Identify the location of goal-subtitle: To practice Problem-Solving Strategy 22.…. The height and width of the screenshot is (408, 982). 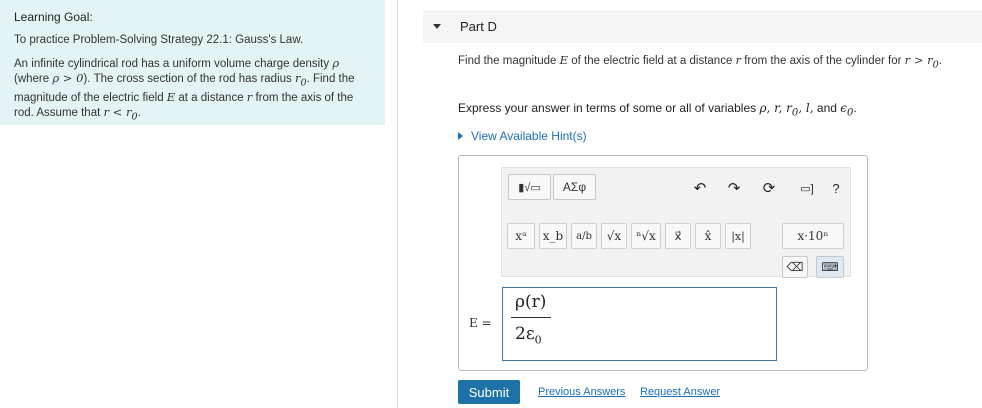
(159, 40).